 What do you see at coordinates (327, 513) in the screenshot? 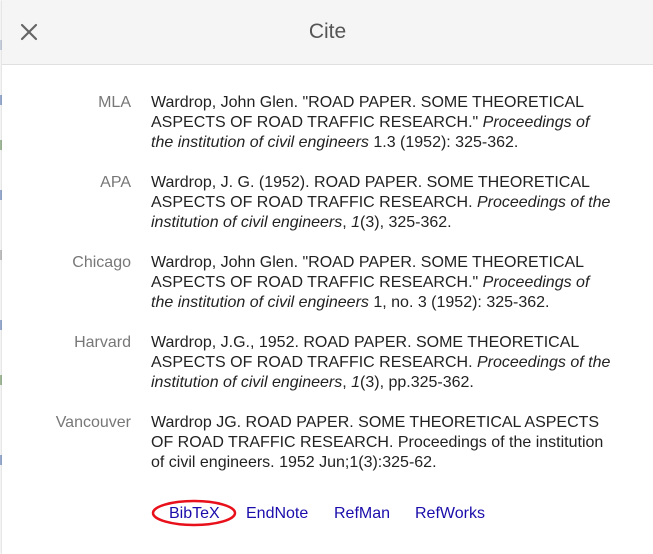
I see `export-links: BibTeX EndNote RefMan RefWorks` at bounding box center [327, 513].